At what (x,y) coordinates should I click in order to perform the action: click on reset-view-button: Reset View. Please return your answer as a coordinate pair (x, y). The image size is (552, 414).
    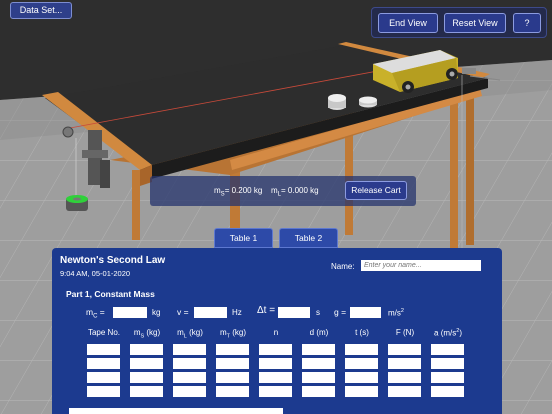
    Looking at the image, I should click on (475, 23).